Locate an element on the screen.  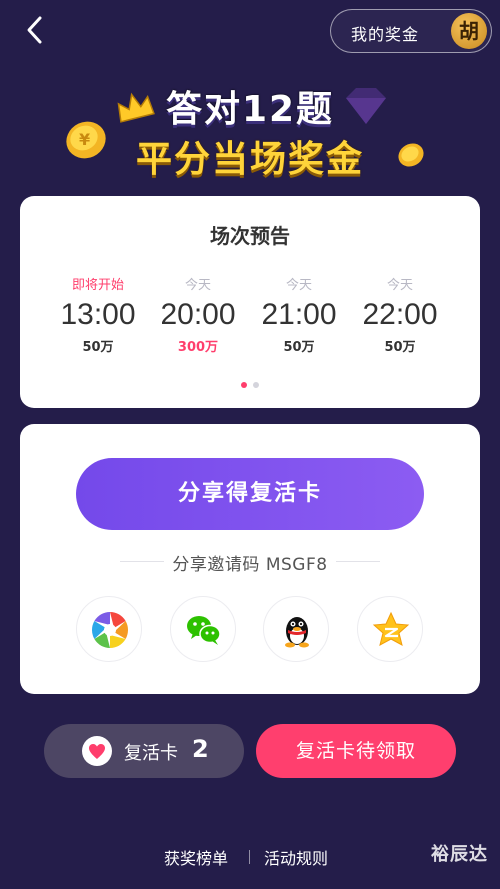
schedule-slot: 今天 20:00 300万 is located at coordinates (198, 314).